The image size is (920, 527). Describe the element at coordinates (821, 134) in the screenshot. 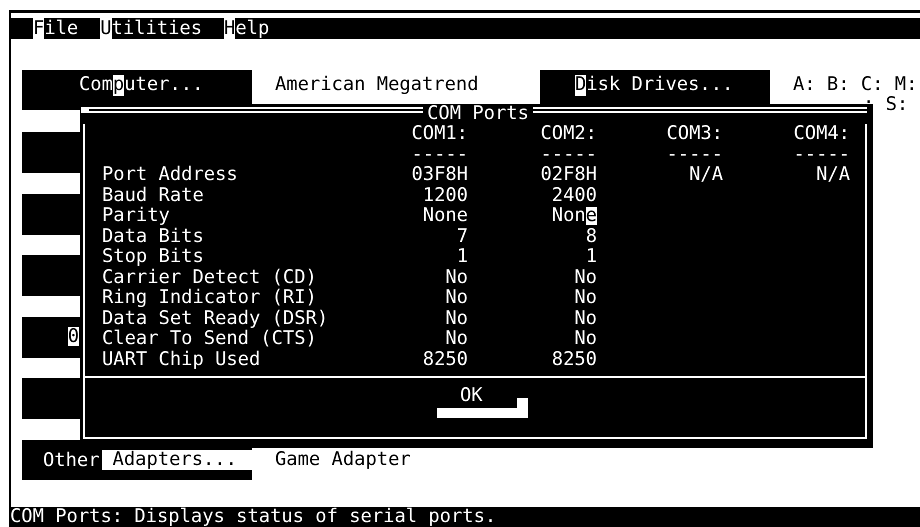

I see `column-header: COM4:` at that location.